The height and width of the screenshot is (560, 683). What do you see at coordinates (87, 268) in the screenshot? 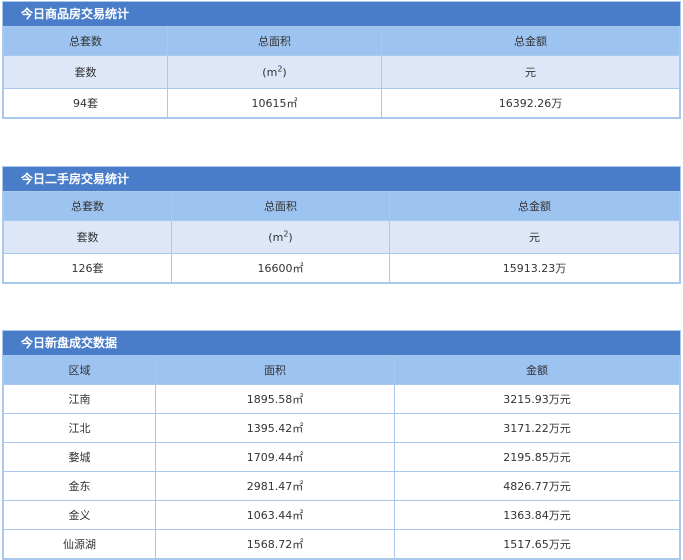
I see `value-count: 126套` at bounding box center [87, 268].